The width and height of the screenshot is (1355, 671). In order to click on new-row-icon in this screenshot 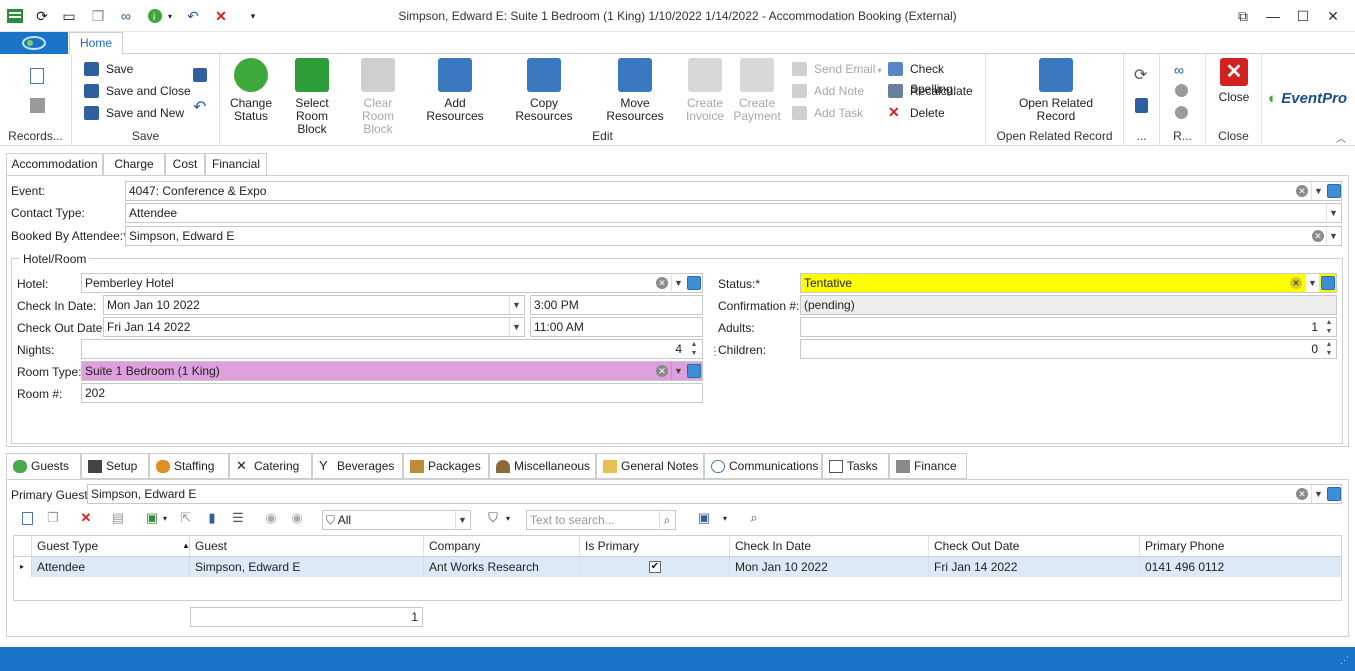, I will do `click(27, 518)`.